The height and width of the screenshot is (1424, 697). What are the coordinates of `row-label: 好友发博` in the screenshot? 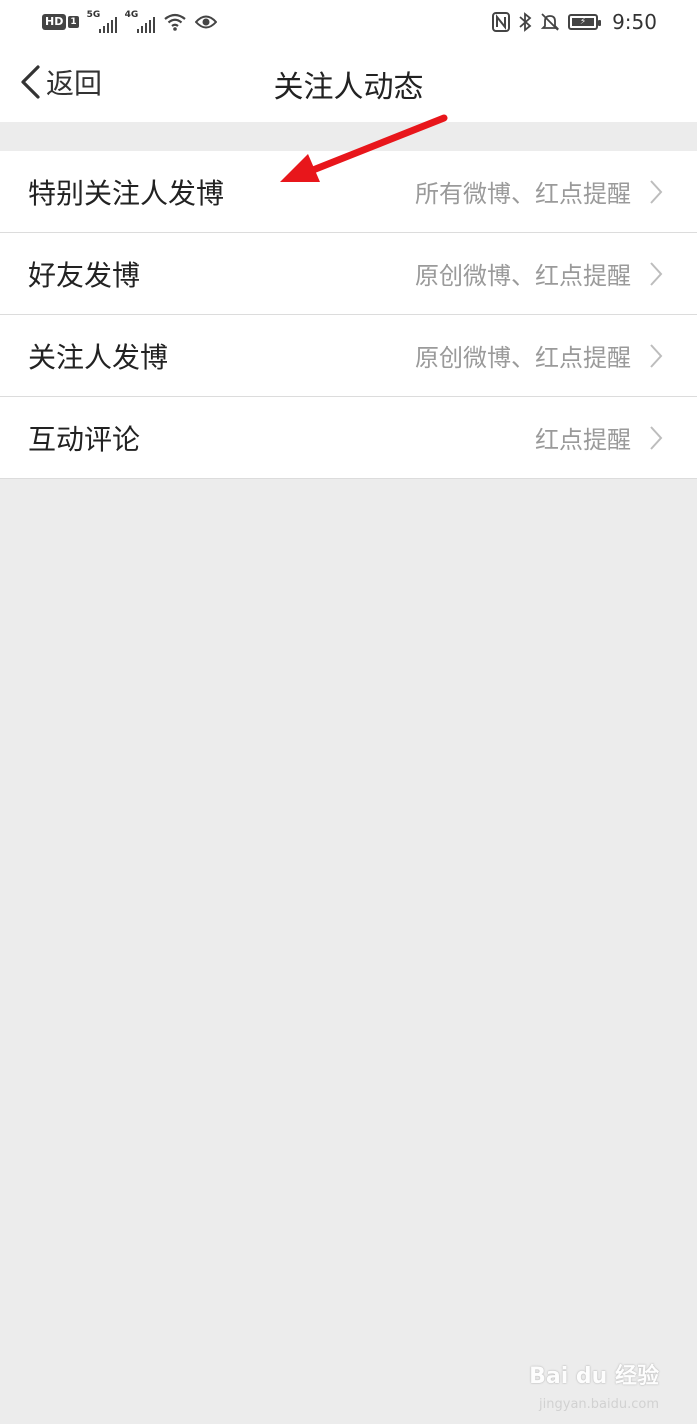 It's located at (84, 275).